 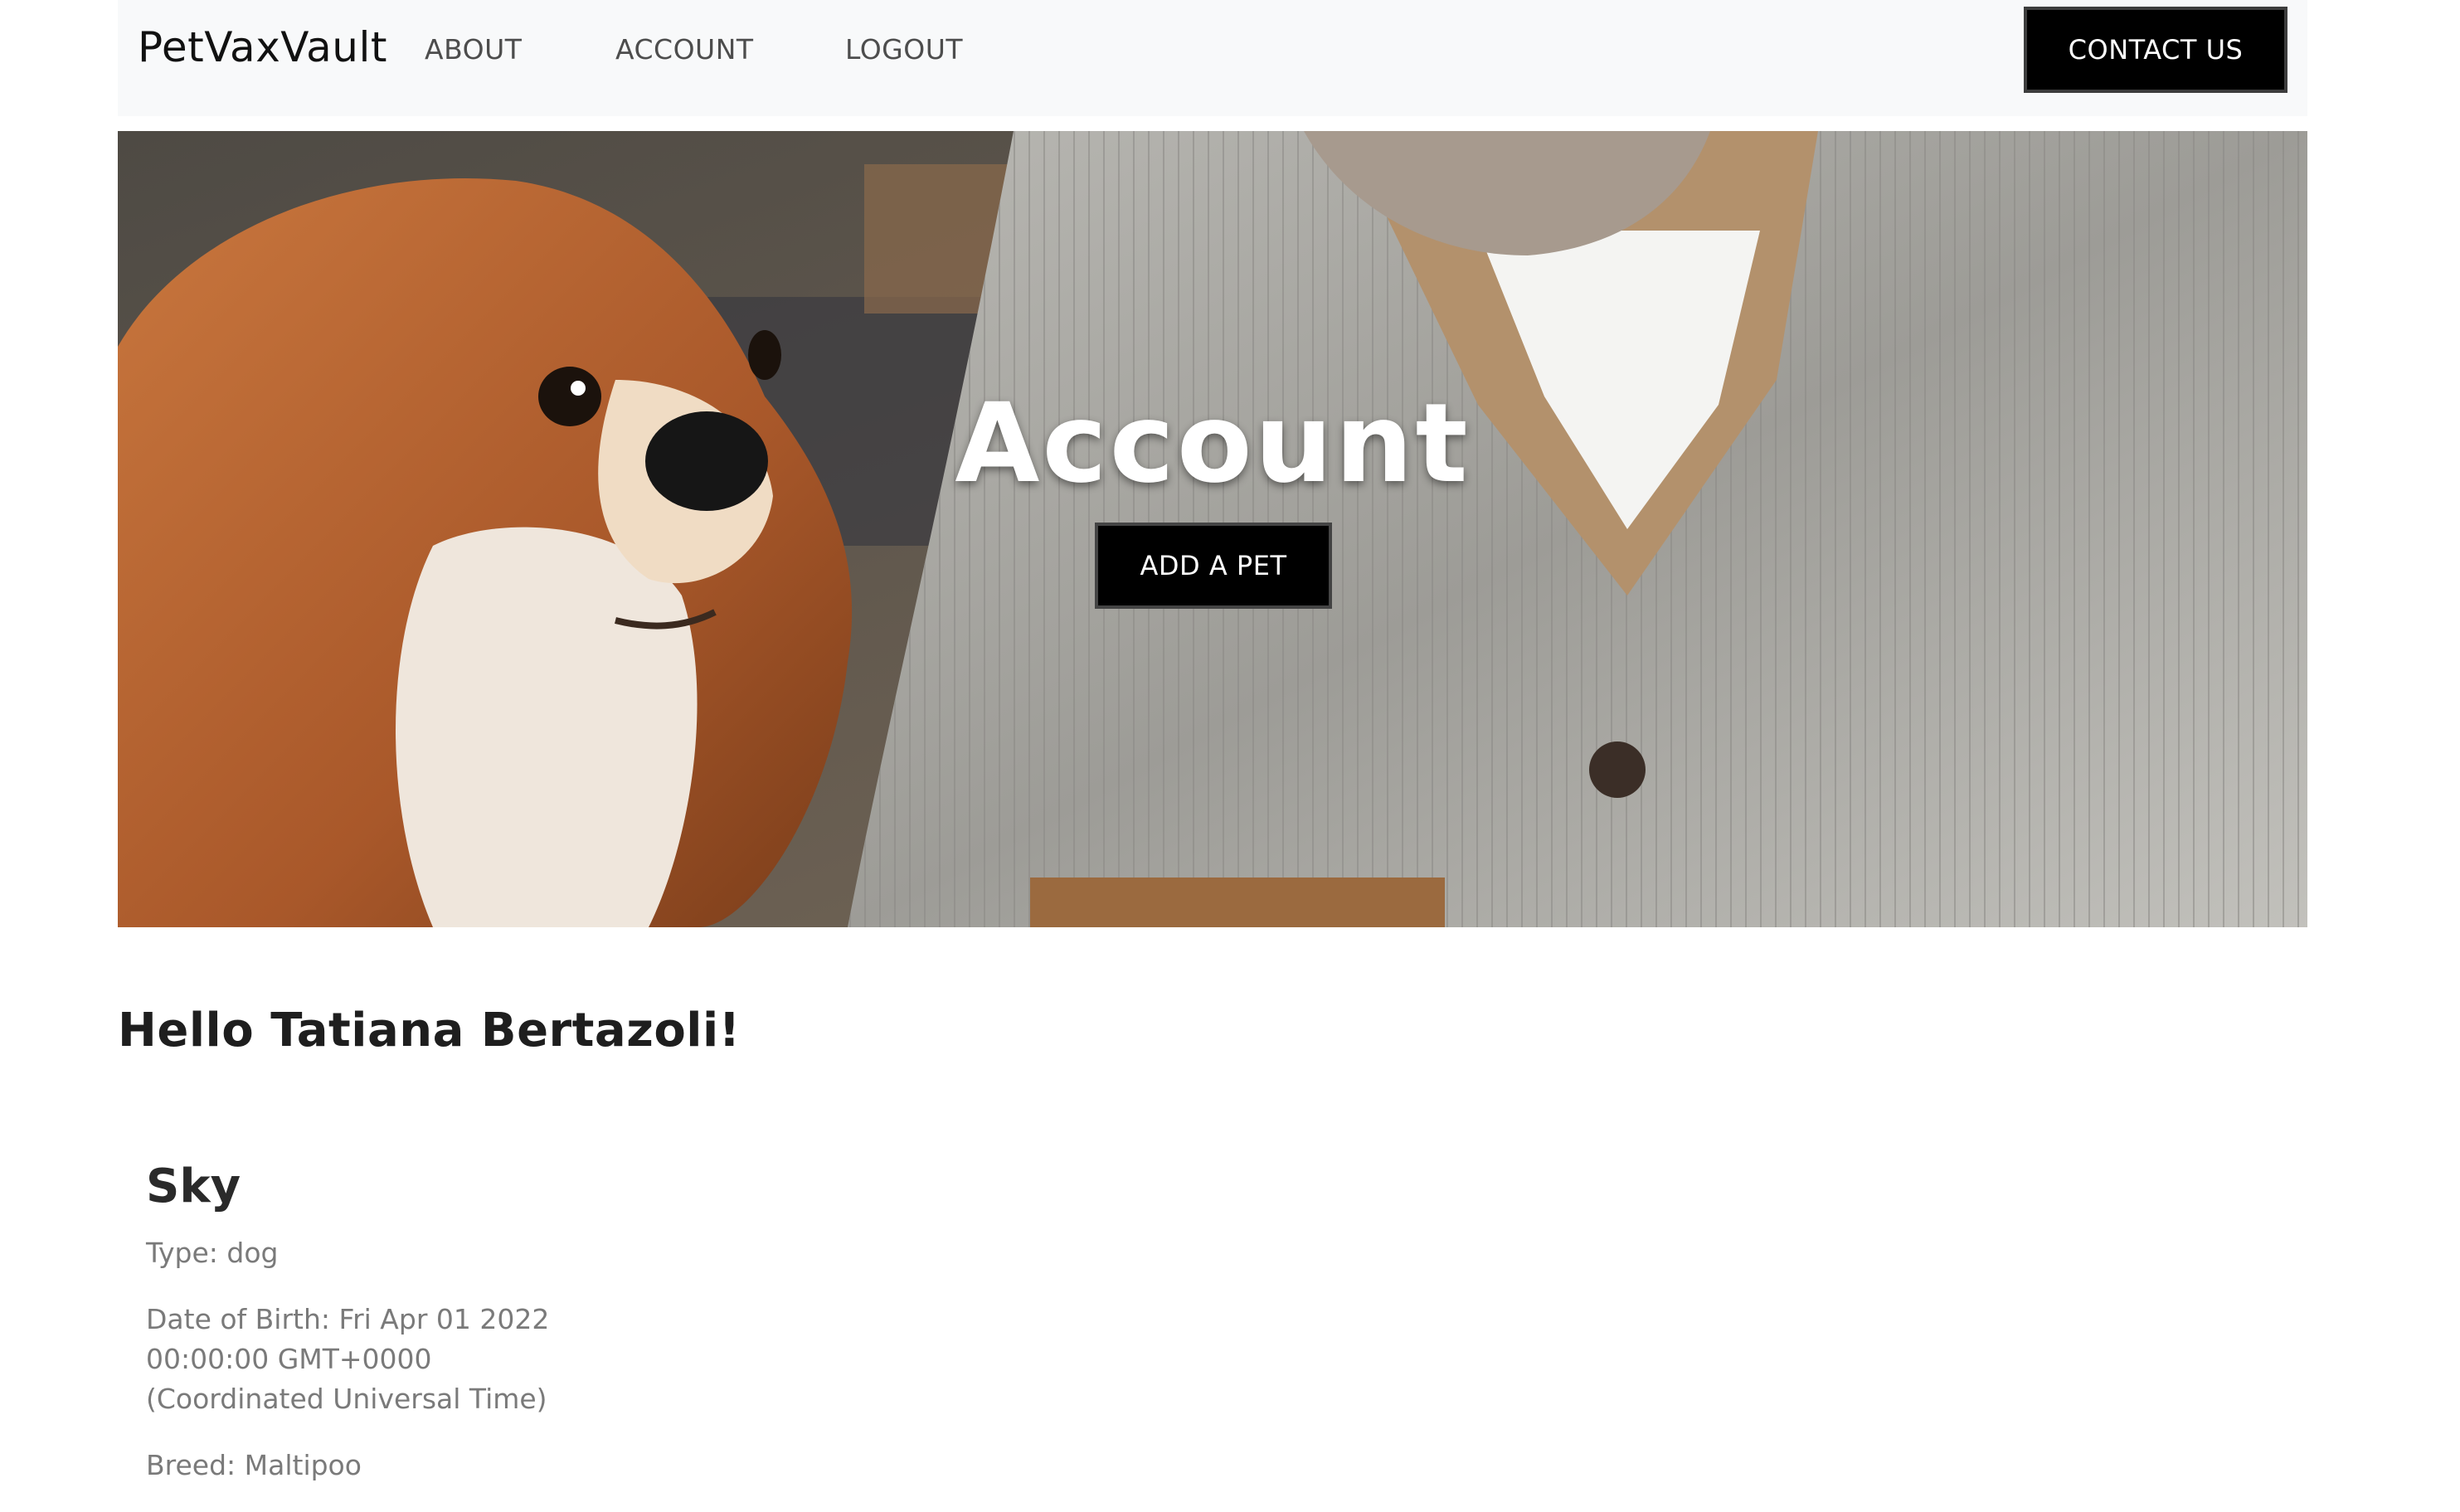 What do you see at coordinates (346, 1399) in the screenshot?
I see `pet-dob-line: (Coordinated Universal Time)` at bounding box center [346, 1399].